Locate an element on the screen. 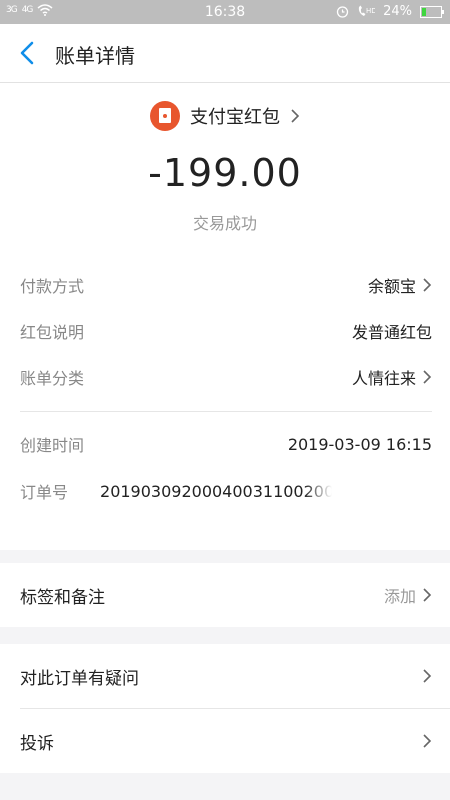 The height and width of the screenshot is (800, 450). detail-key: 付款方式 is located at coordinates (52, 286).